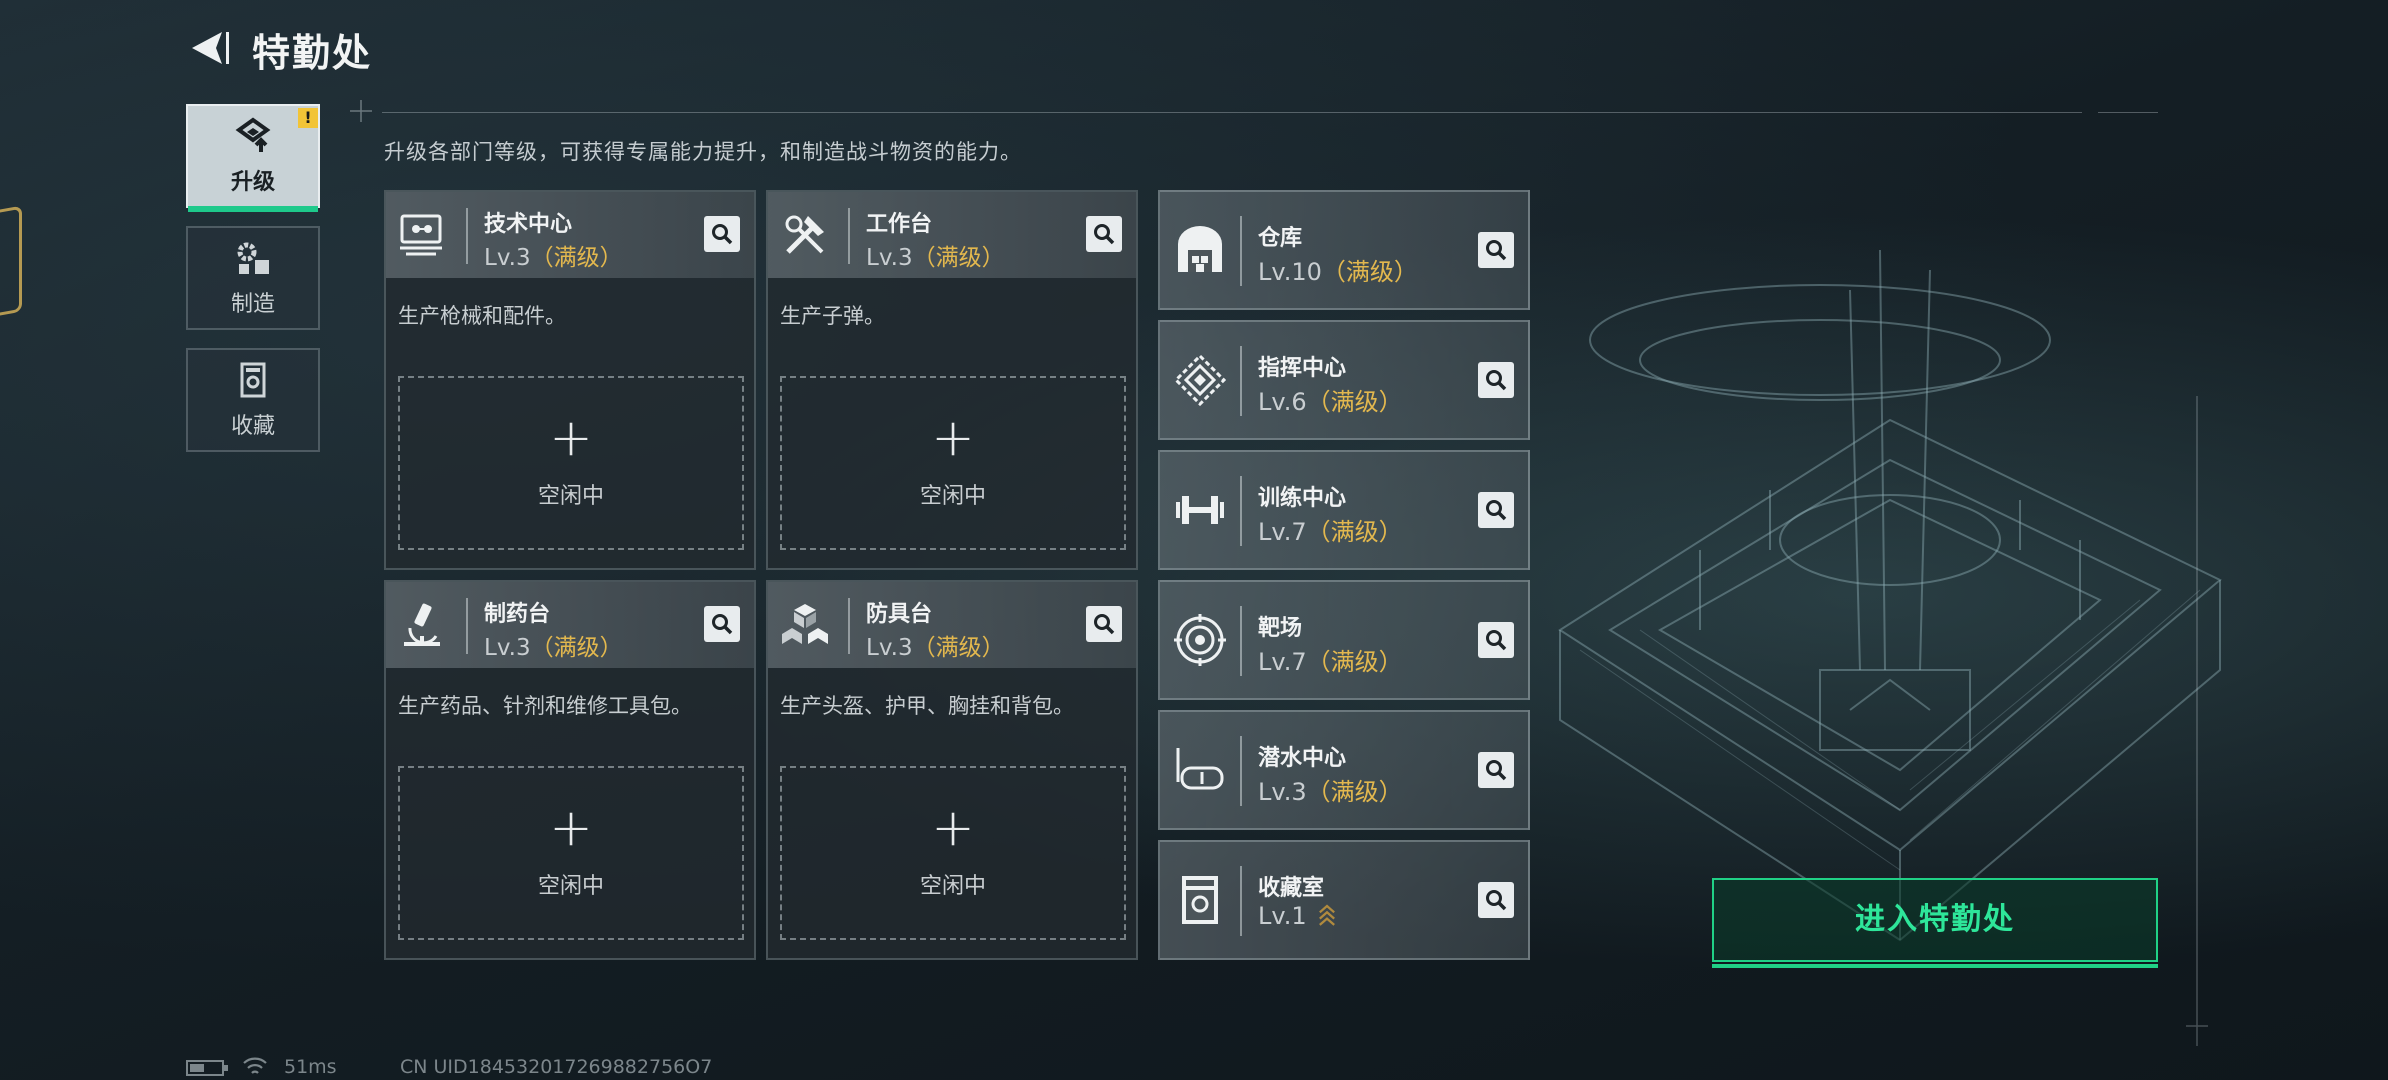 This screenshot has width=2388, height=1080. I want to click on dept-description: 生产药品、针剂和维修工具包。, so click(545, 706).